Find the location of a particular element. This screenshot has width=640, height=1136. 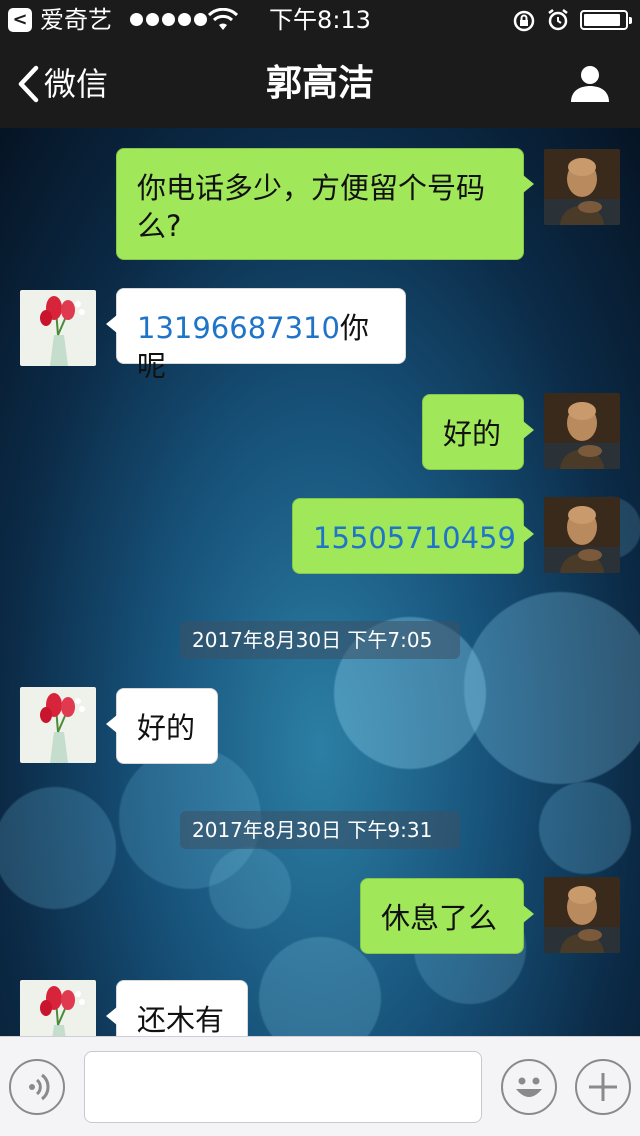

phone-link: 15505710459 is located at coordinates (414, 538).